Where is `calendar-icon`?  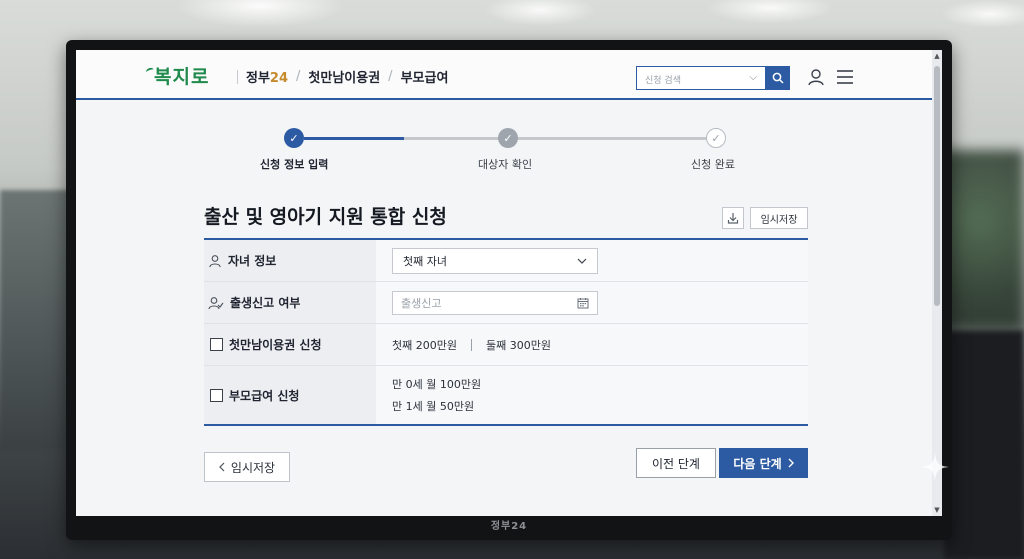
calendar-icon is located at coordinates (583, 303).